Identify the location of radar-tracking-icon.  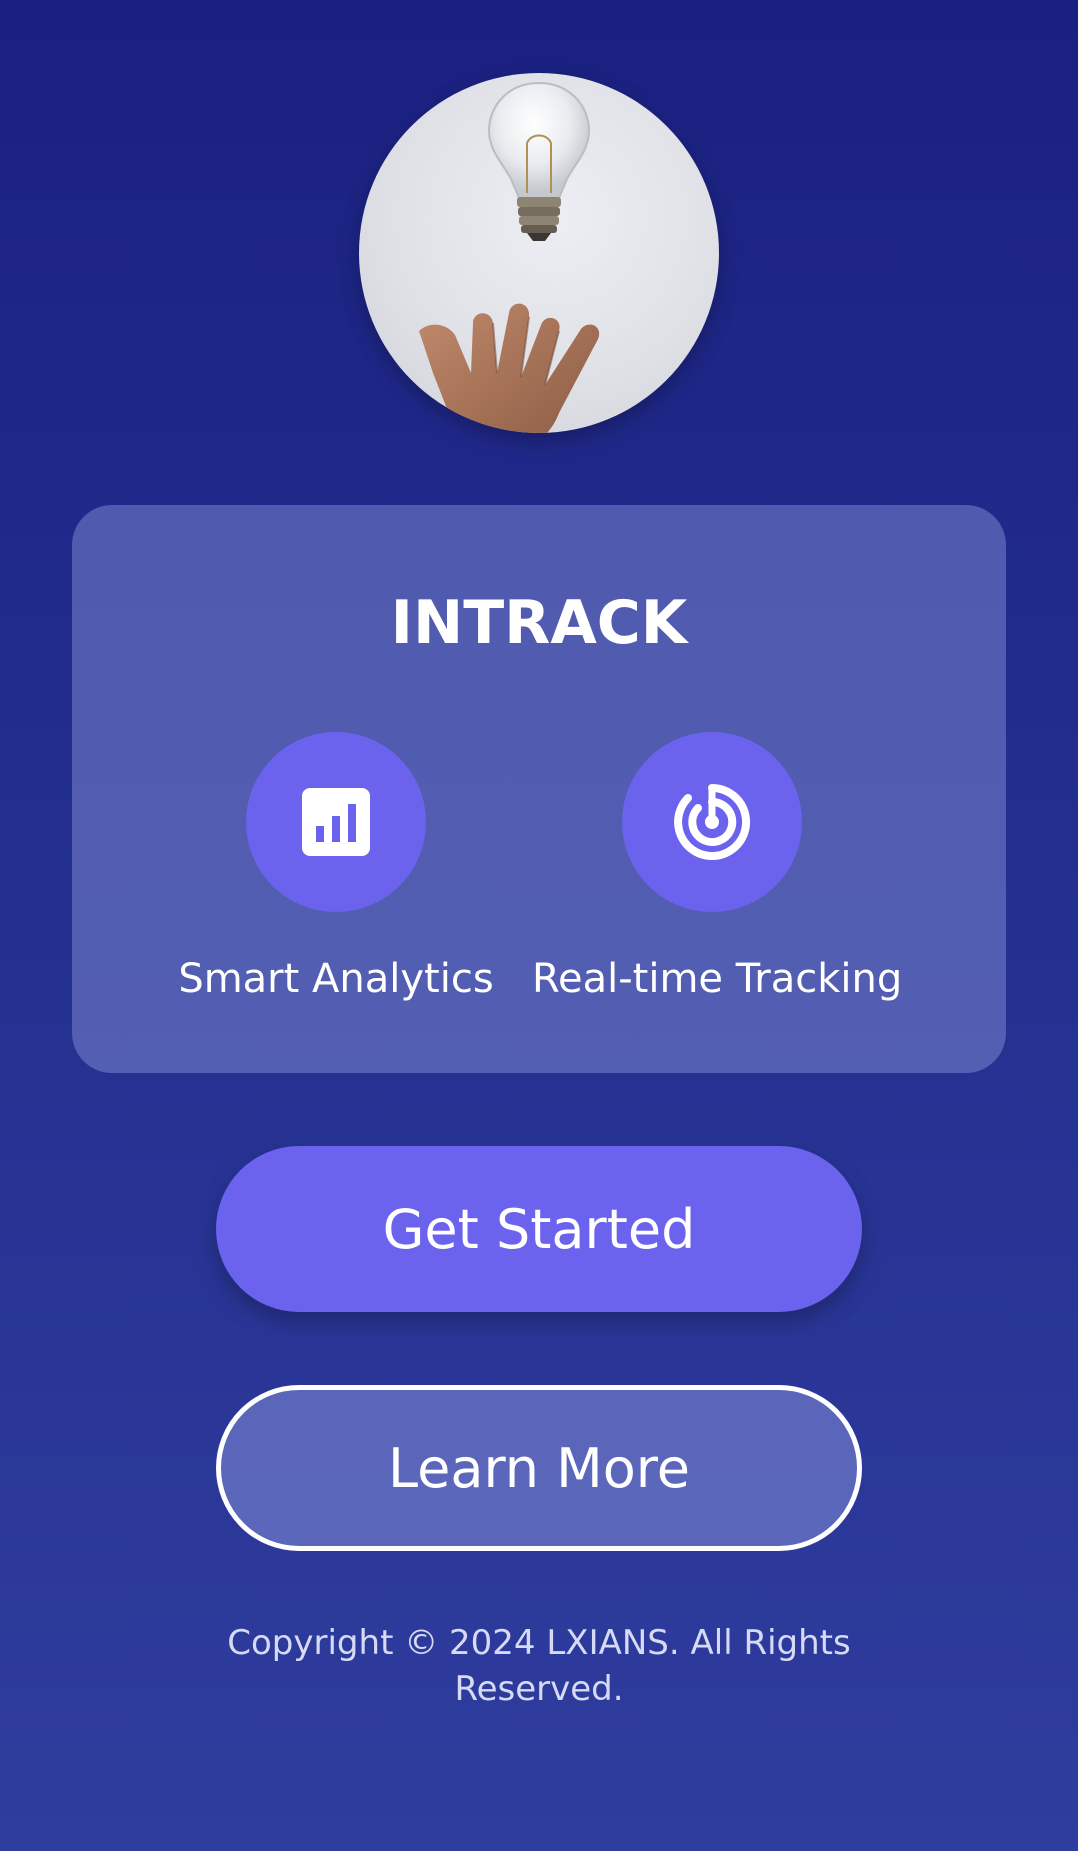
(712, 822).